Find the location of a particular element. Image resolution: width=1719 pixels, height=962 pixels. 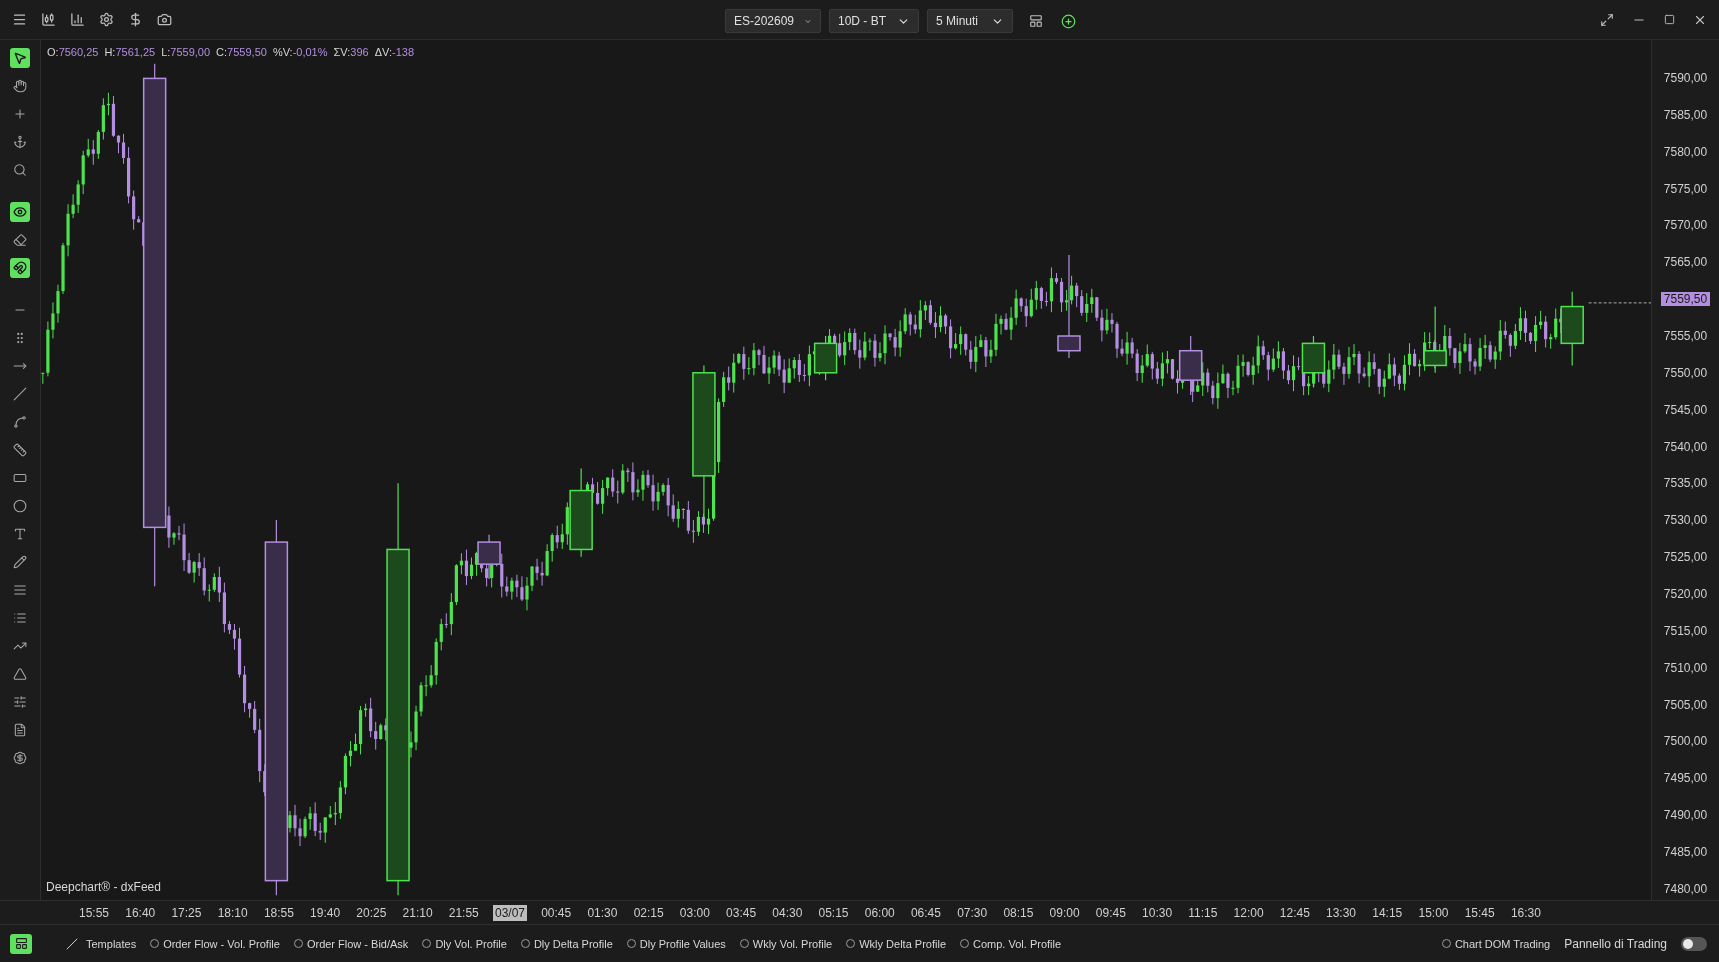

time-label: 13:30 is located at coordinates (1341, 912).